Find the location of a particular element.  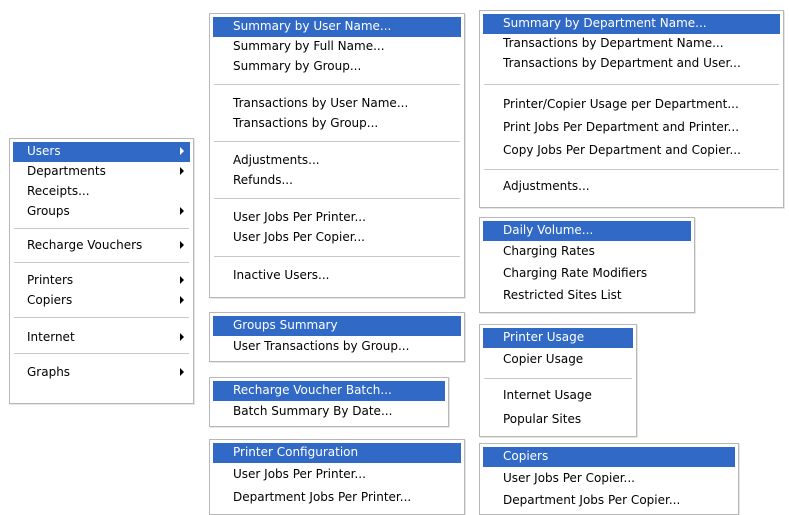

menu-item-label: Groups Summary is located at coordinates (285, 325).